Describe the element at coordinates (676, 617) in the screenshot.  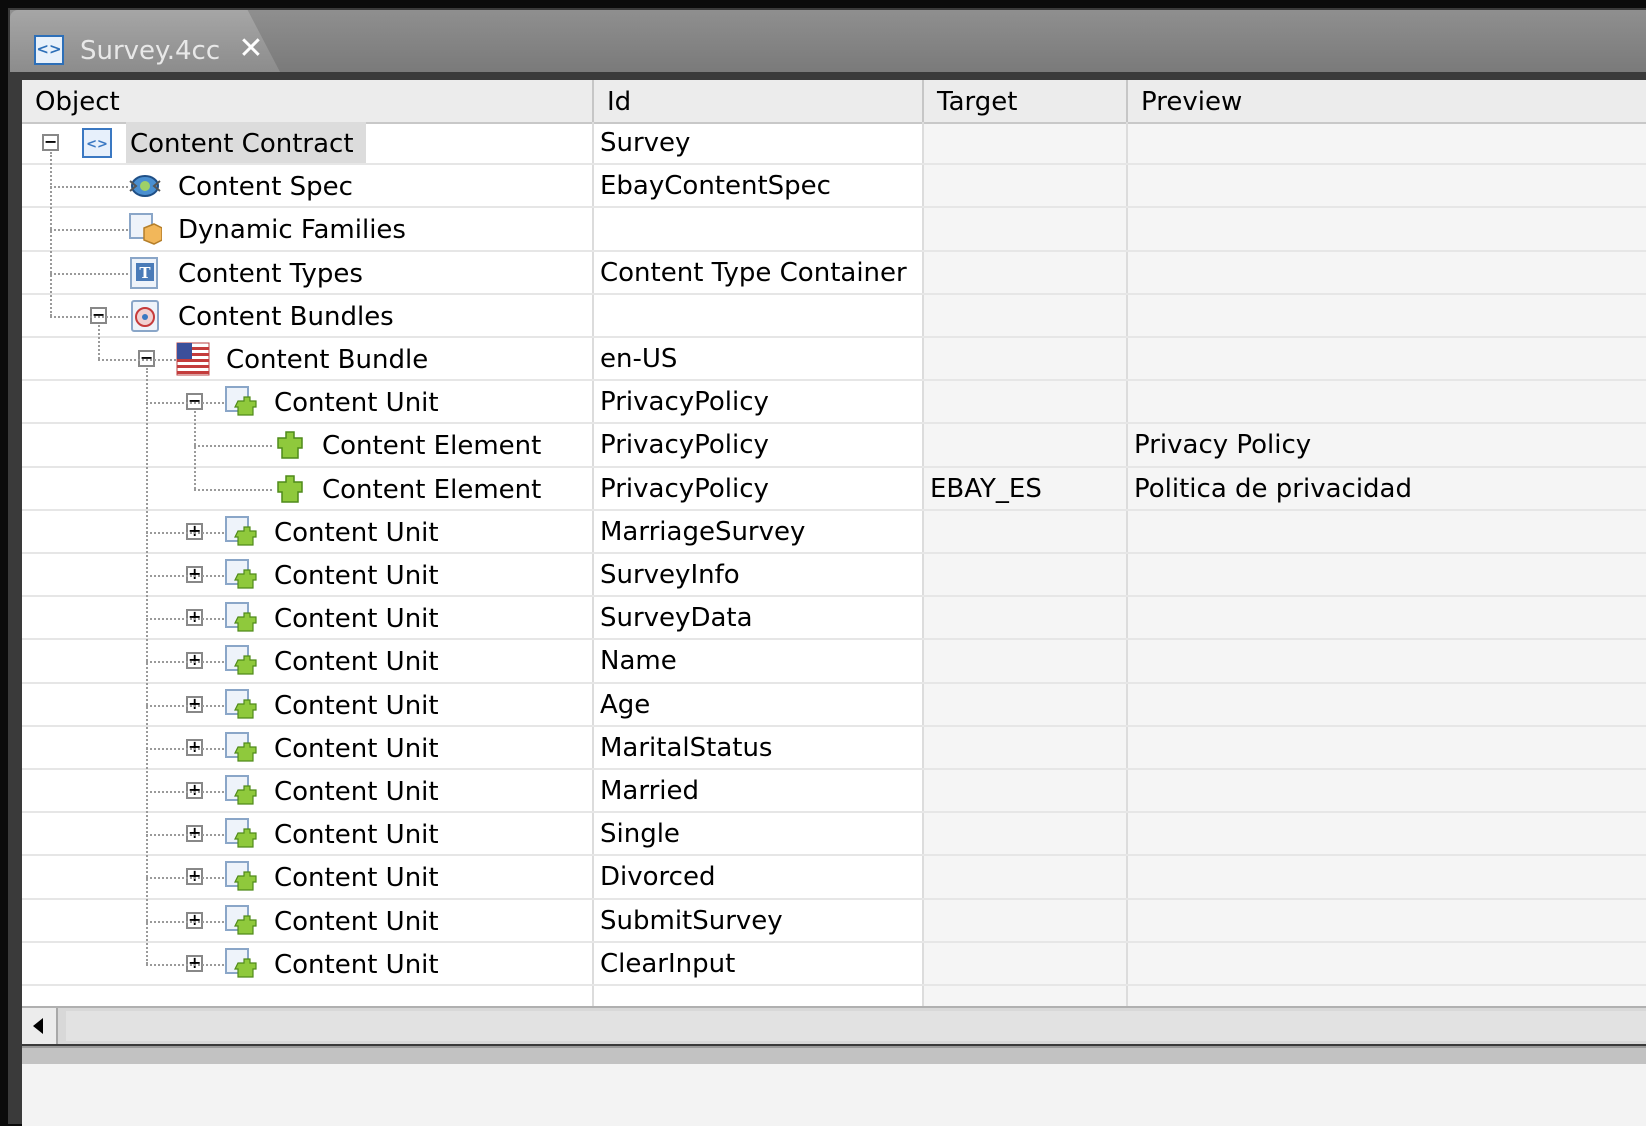
I see `id-cell: SurveyData` at that location.